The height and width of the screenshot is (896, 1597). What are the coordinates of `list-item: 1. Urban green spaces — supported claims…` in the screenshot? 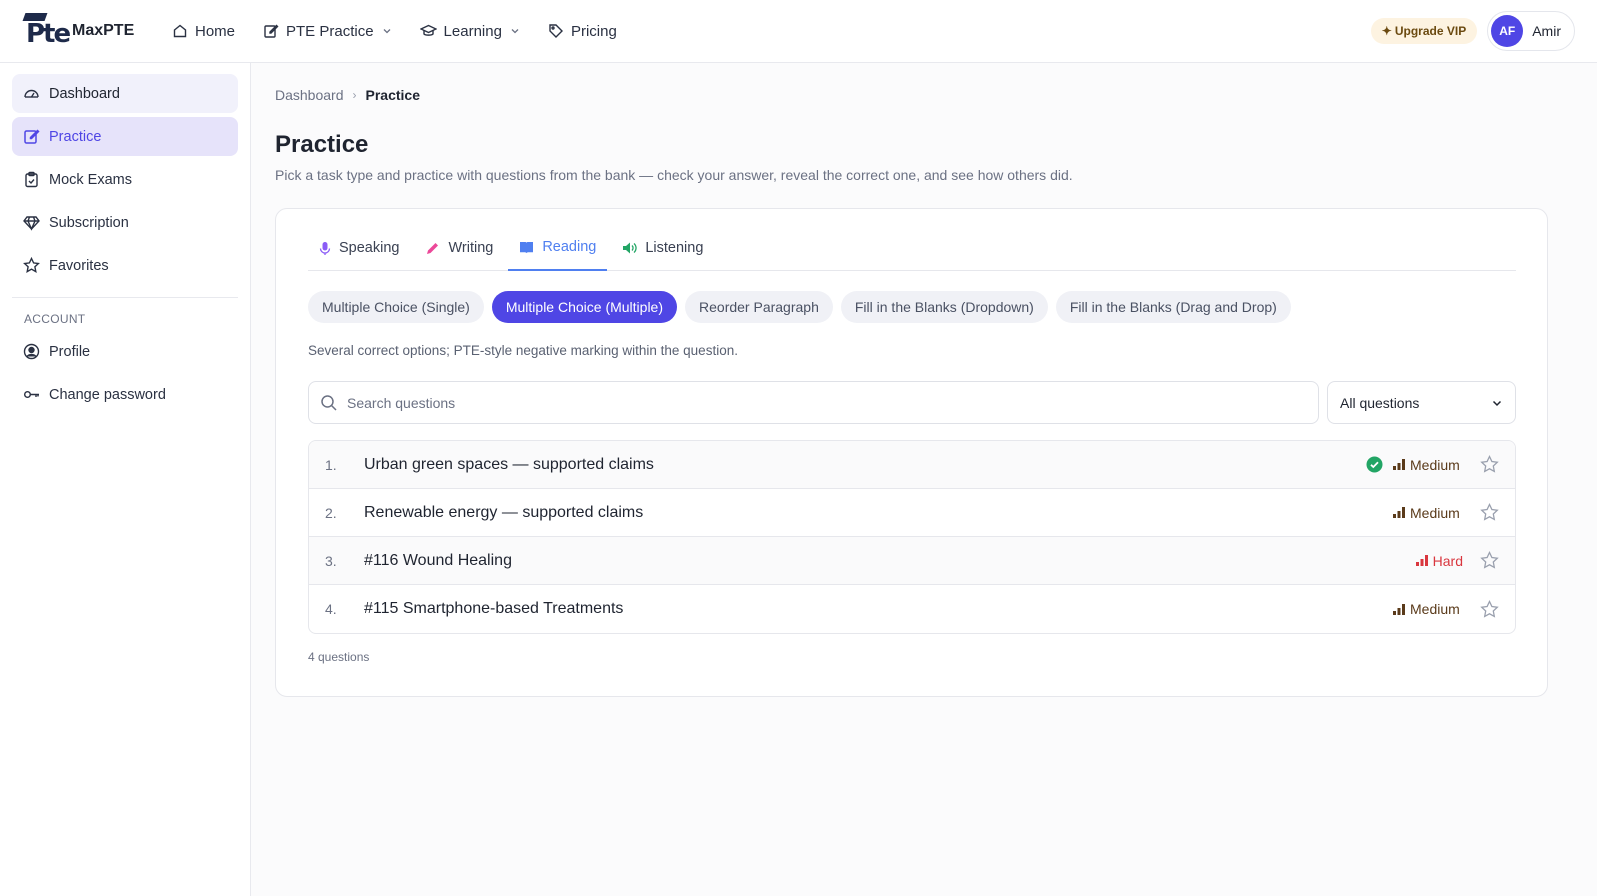 It's located at (912, 465).